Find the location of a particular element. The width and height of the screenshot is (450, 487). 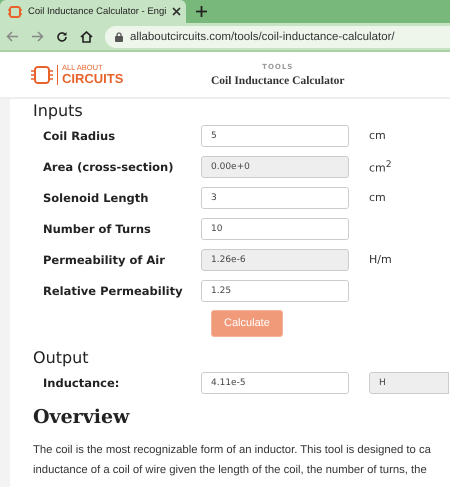

home-icon is located at coordinates (86, 36).